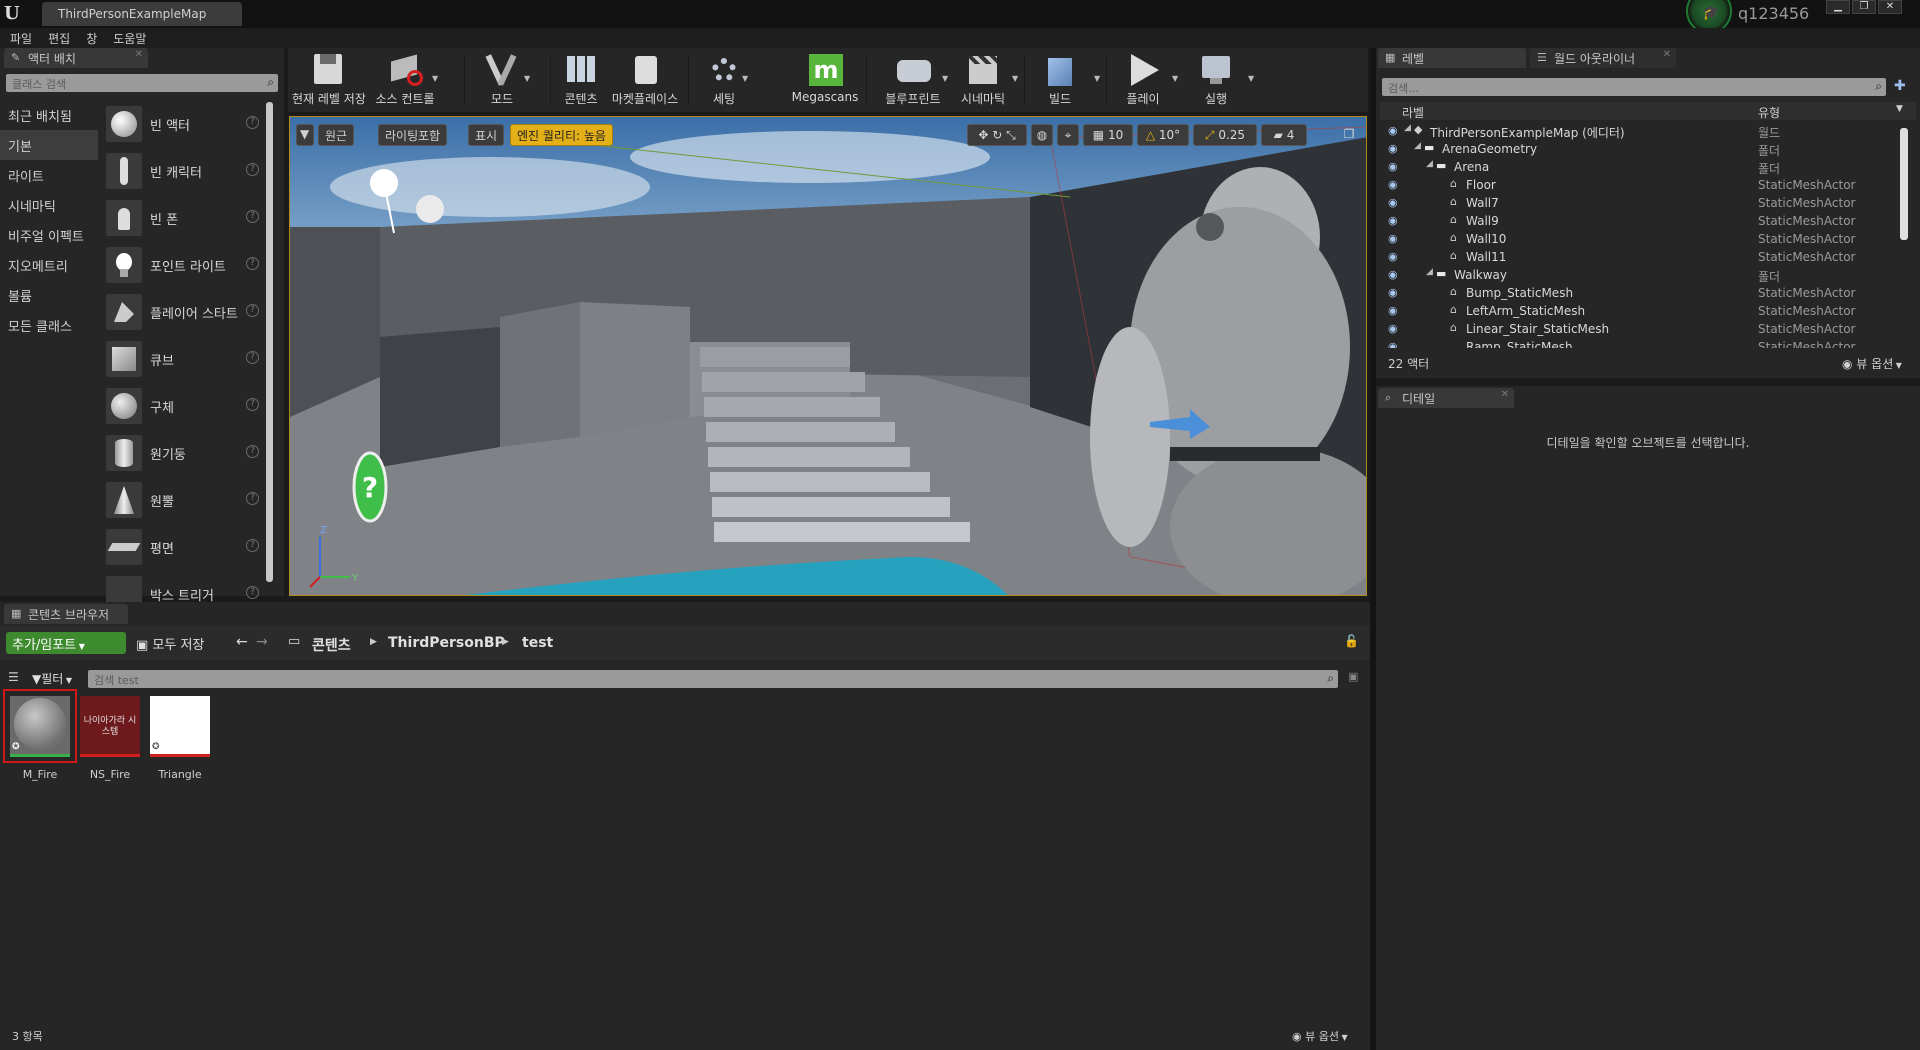 This screenshot has height=1050, width=1920. What do you see at coordinates (49, 295) in the screenshot?
I see `category-volumes: 볼륨` at bounding box center [49, 295].